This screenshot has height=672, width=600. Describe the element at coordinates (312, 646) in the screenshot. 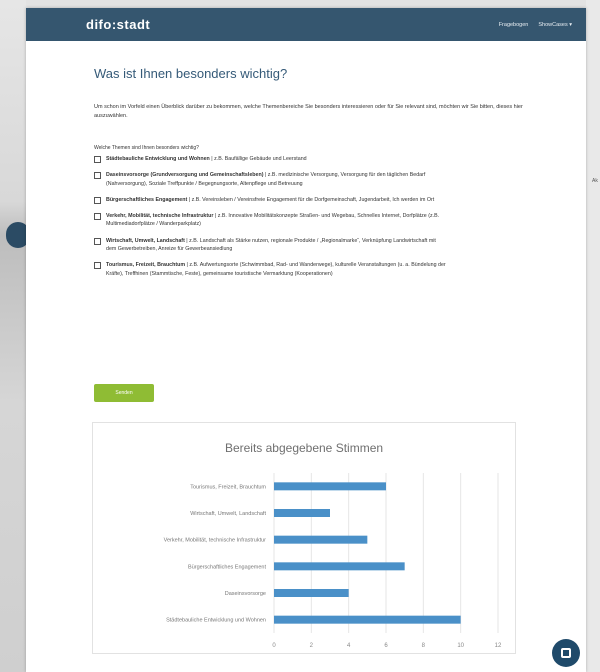

I see `x-tick-label: 2` at that location.